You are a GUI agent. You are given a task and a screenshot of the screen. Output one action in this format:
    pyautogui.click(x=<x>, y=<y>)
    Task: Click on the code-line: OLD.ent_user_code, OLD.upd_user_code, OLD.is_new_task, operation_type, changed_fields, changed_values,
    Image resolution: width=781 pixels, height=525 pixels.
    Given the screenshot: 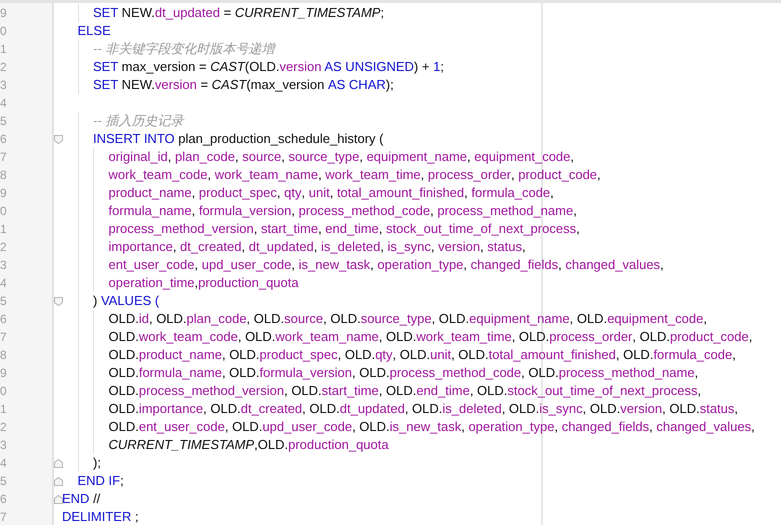 What is the action you would take?
    pyautogui.click(x=431, y=427)
    